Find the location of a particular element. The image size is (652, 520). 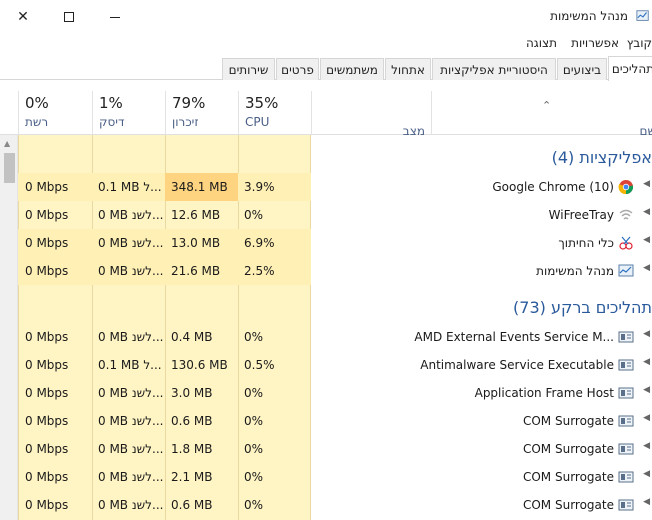

tab-details: פרטים is located at coordinates (297, 69).